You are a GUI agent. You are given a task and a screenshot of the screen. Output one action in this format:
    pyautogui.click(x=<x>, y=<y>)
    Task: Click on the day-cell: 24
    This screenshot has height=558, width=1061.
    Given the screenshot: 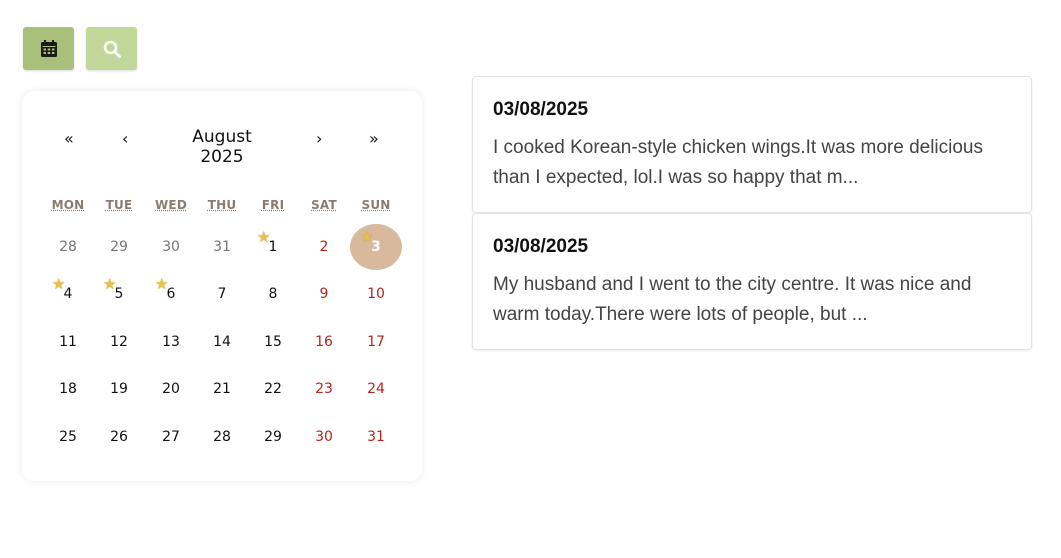 What is the action you would take?
    pyautogui.click(x=376, y=389)
    